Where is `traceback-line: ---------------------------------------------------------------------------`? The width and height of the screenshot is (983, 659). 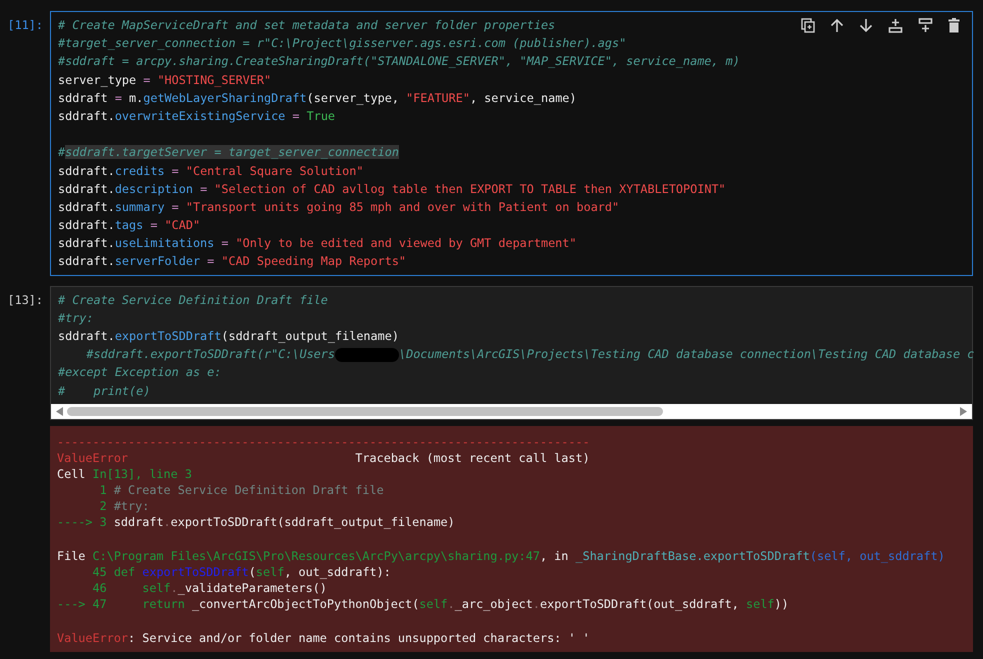 traceback-line: --------------------------------------------------------------------------- is located at coordinates (323, 442).